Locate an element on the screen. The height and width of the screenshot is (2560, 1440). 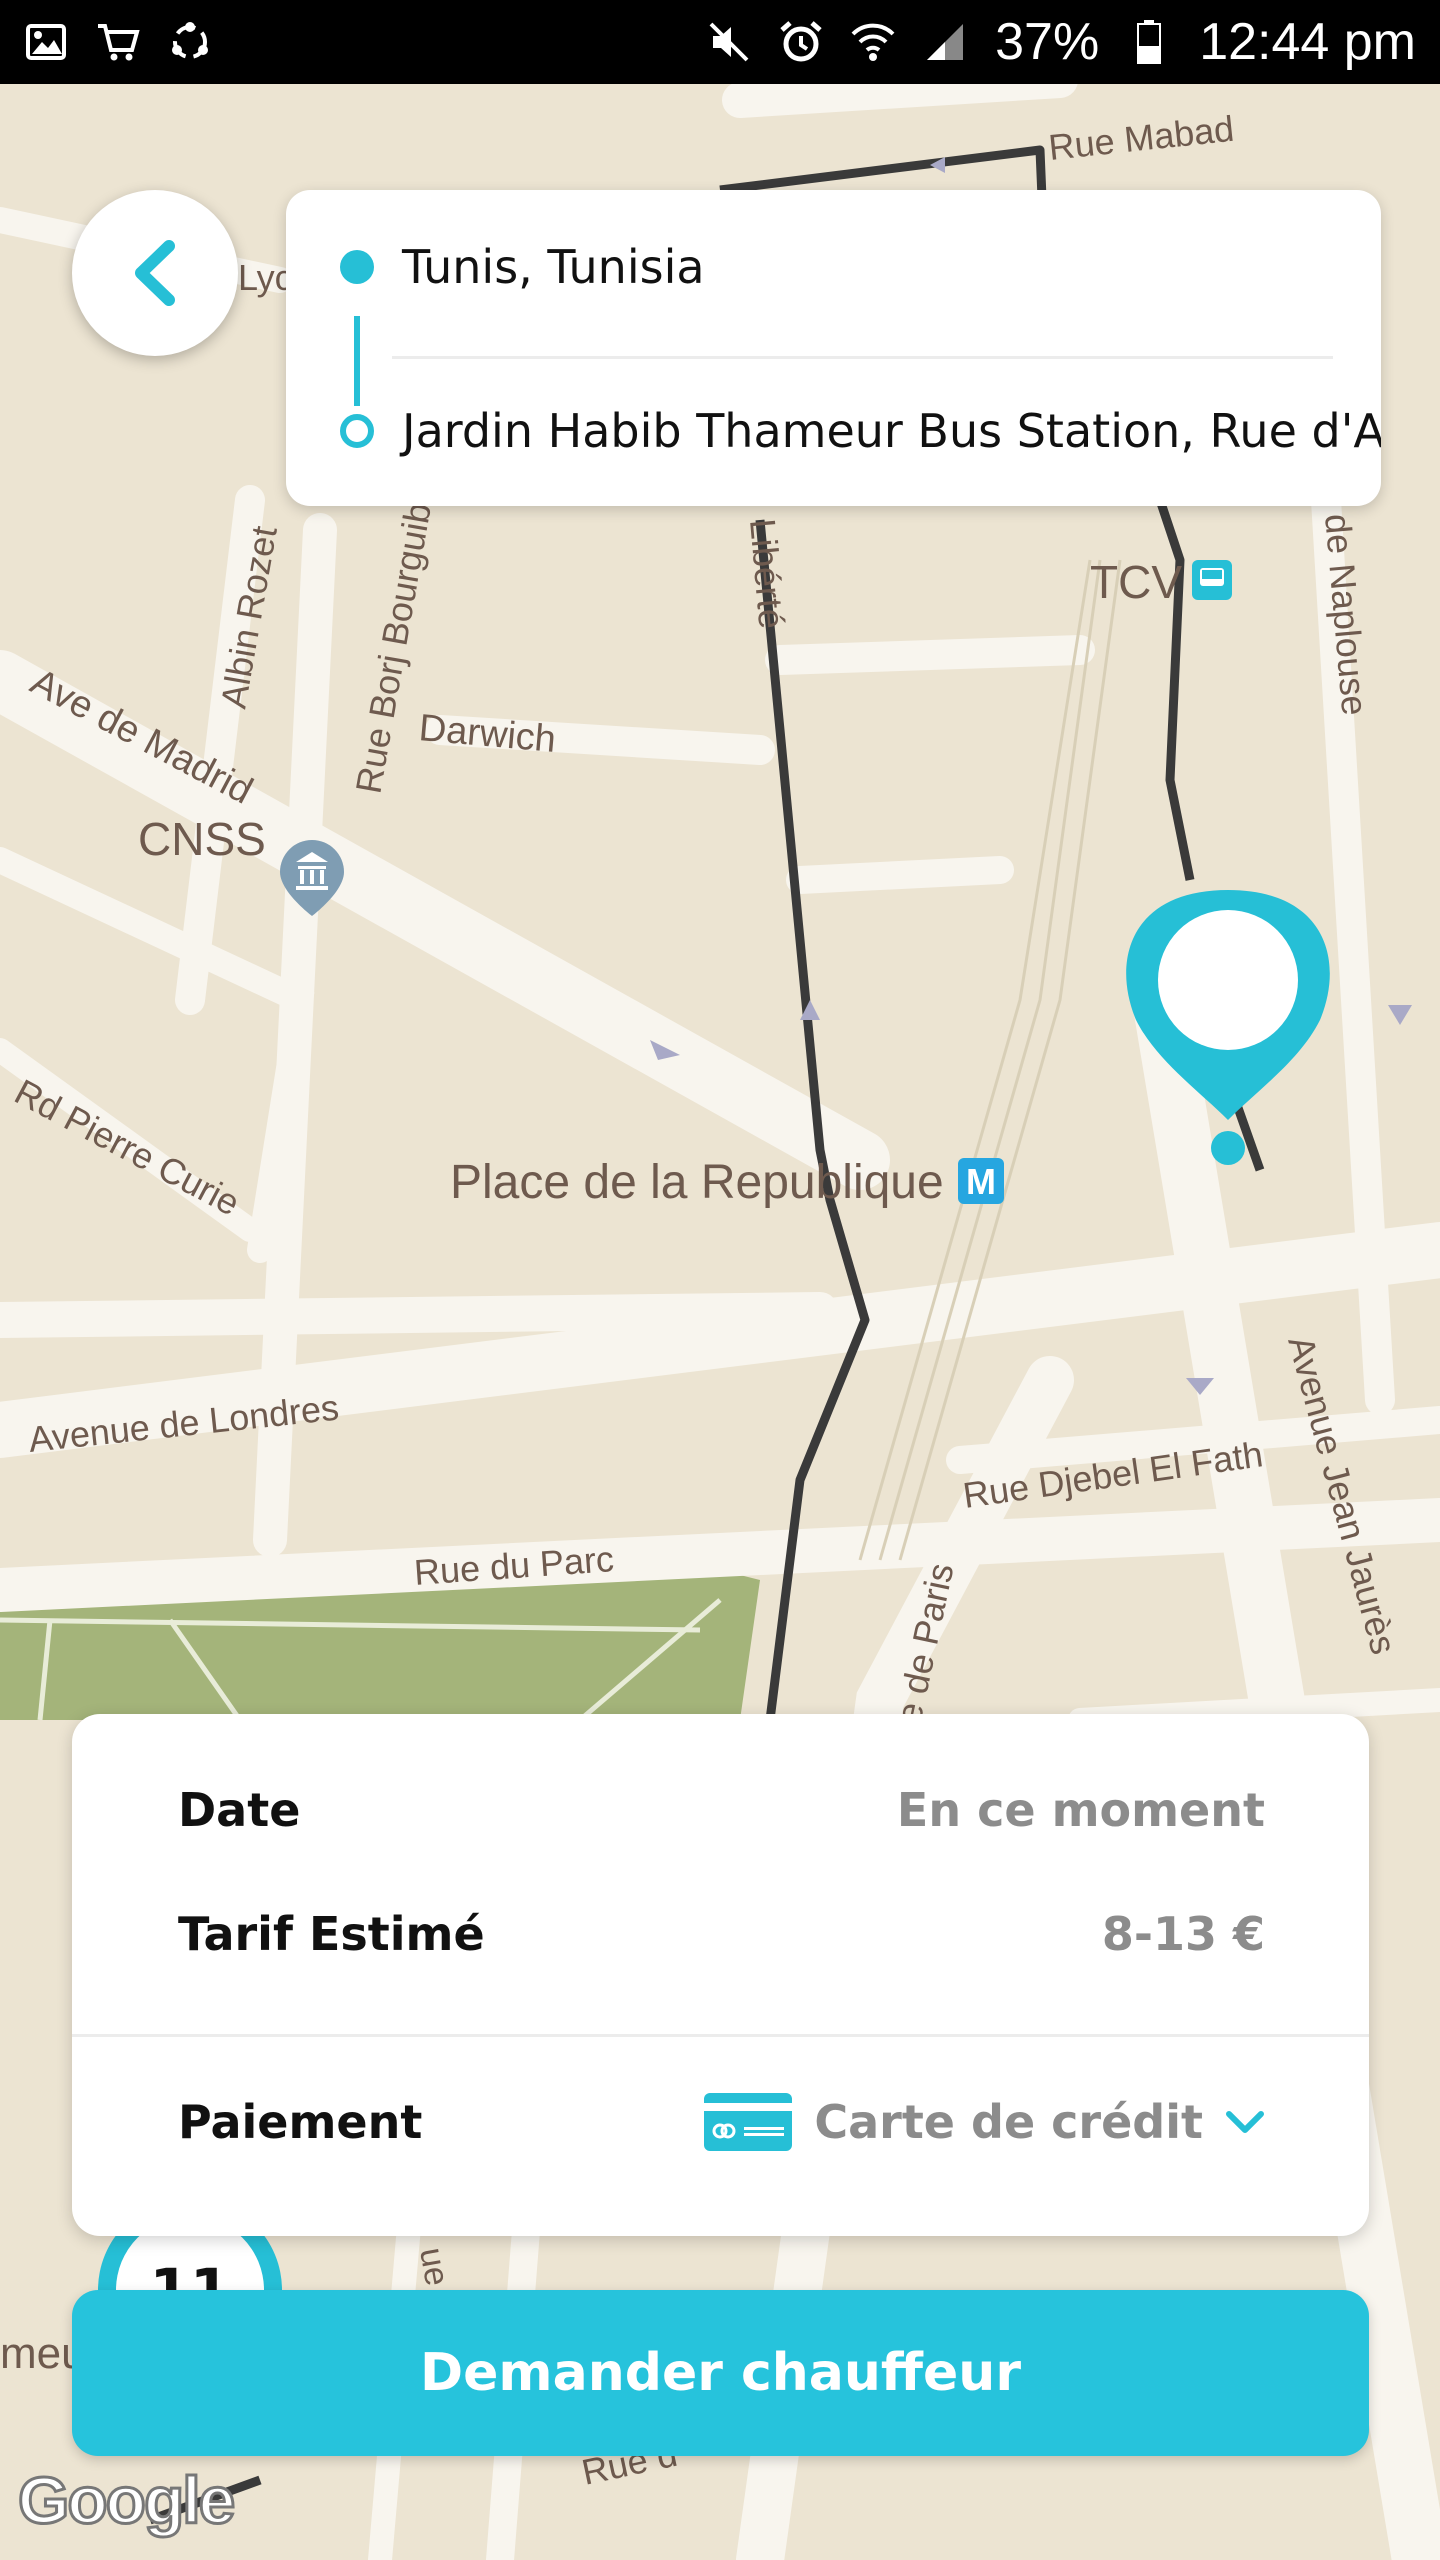
date-row: Date En ce moment is located at coordinates (721, 1810).